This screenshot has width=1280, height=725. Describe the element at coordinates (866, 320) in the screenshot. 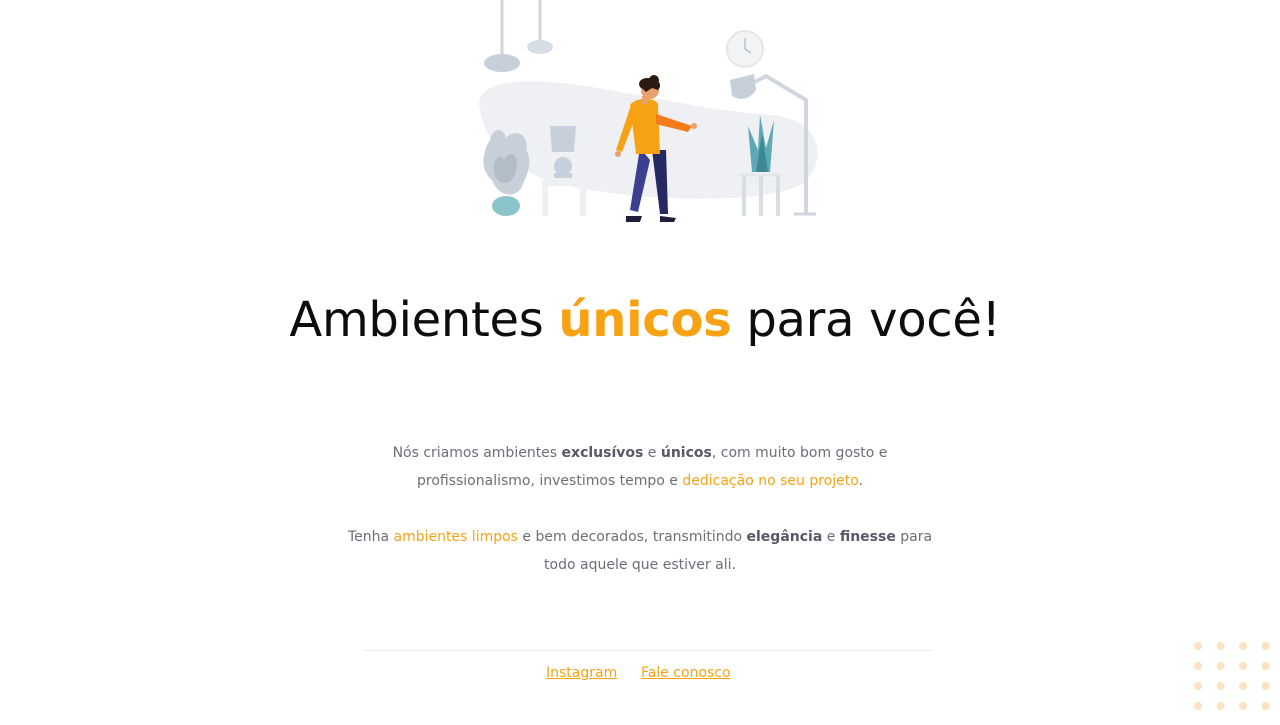

I see `title-end: para você!` at that location.